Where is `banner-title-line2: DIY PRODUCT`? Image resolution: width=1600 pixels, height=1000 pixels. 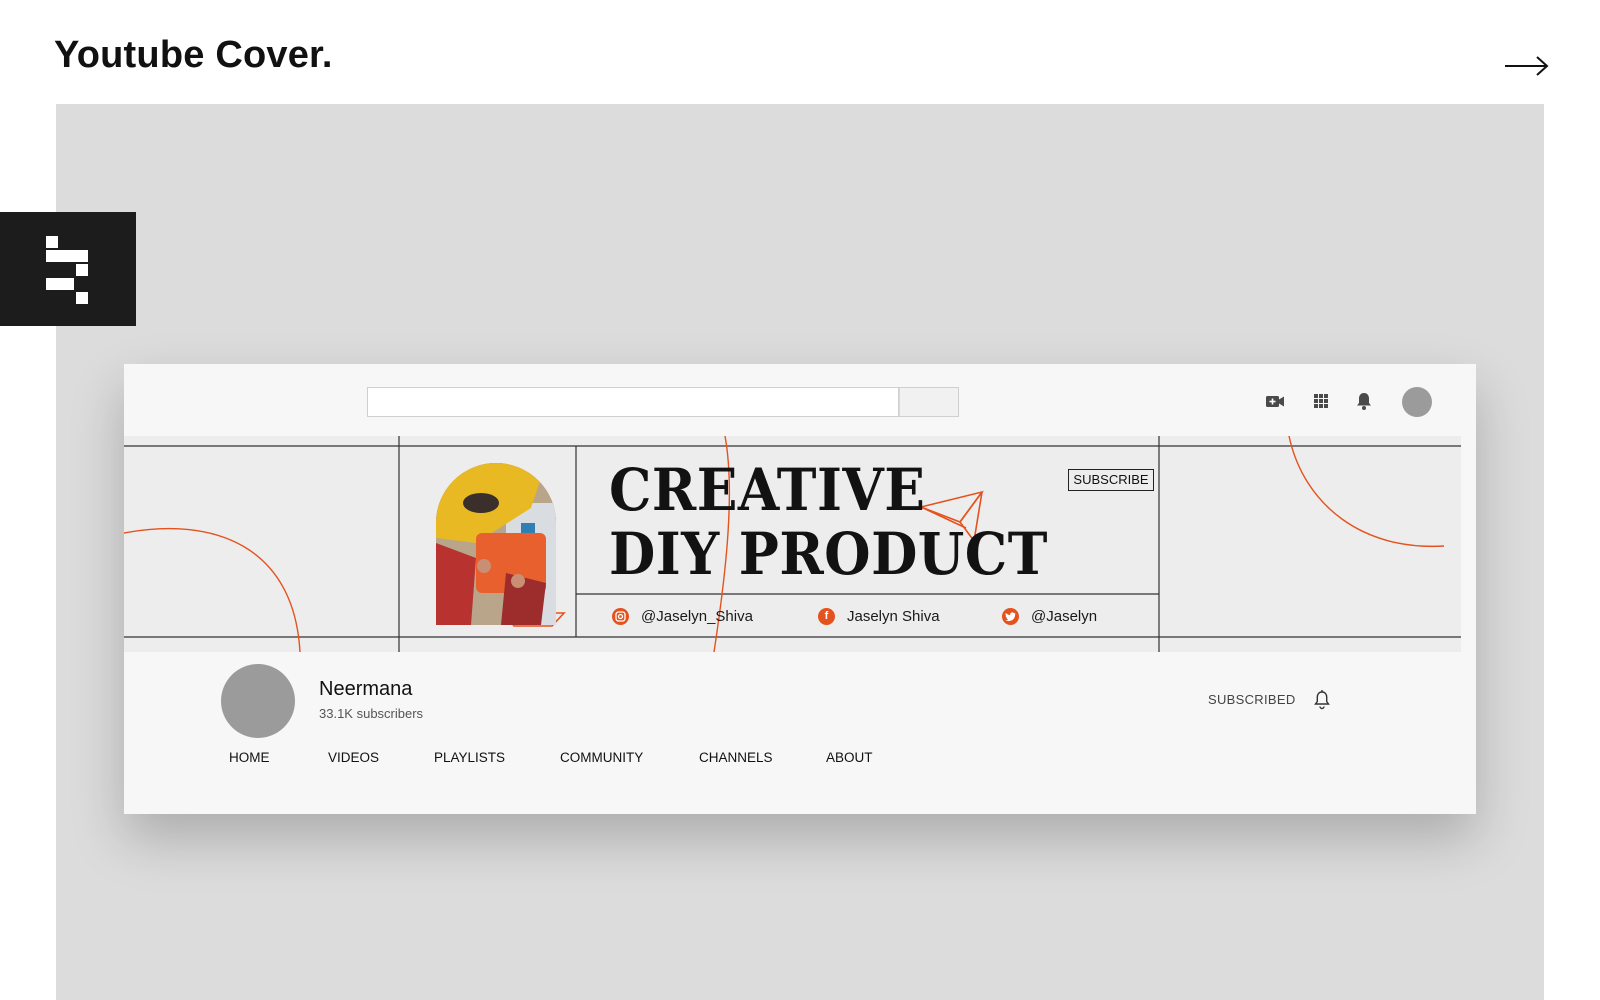 banner-title-line2: DIY PRODUCT is located at coordinates (828, 554).